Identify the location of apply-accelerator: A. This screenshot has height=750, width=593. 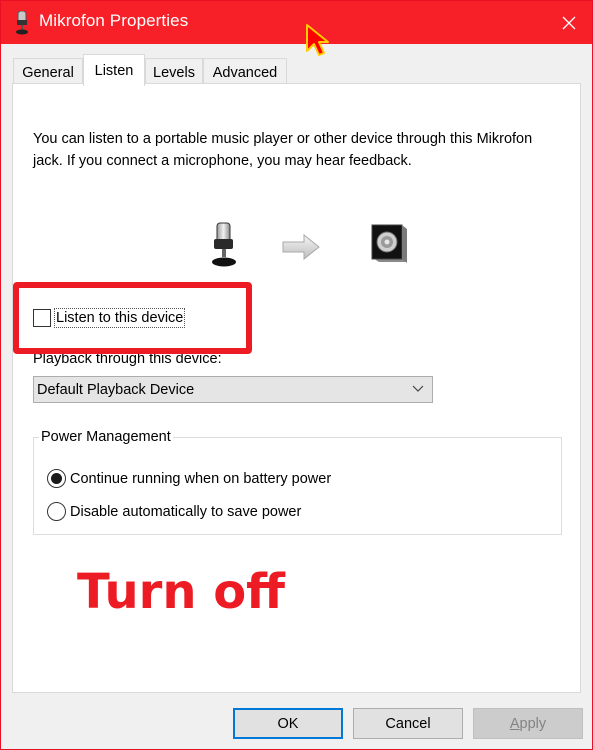
(514, 723).